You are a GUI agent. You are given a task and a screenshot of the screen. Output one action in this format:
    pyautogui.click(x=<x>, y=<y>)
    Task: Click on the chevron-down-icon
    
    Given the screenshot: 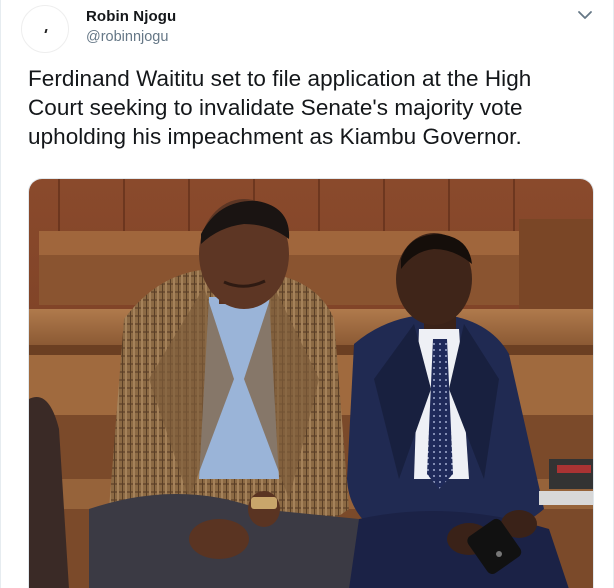 What is the action you would take?
    pyautogui.click(x=585, y=16)
    